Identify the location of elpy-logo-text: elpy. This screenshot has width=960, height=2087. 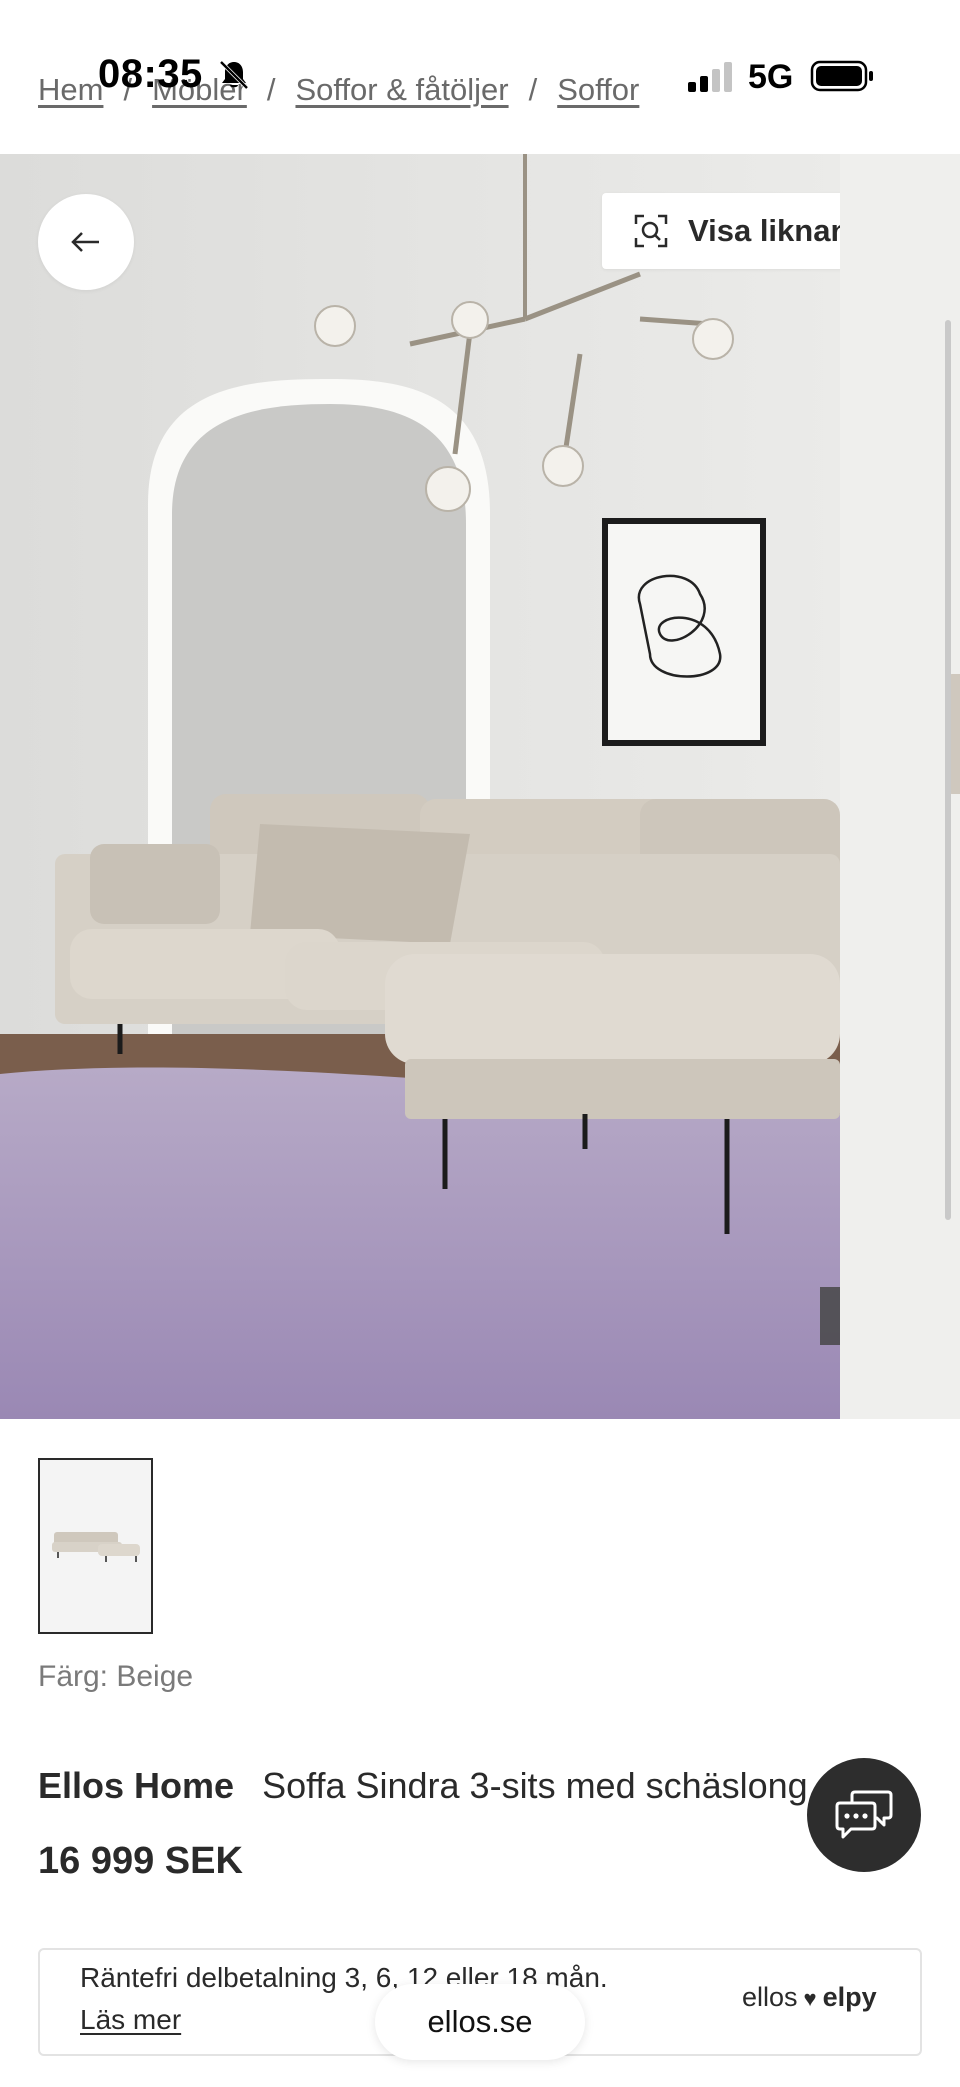
(849, 1997).